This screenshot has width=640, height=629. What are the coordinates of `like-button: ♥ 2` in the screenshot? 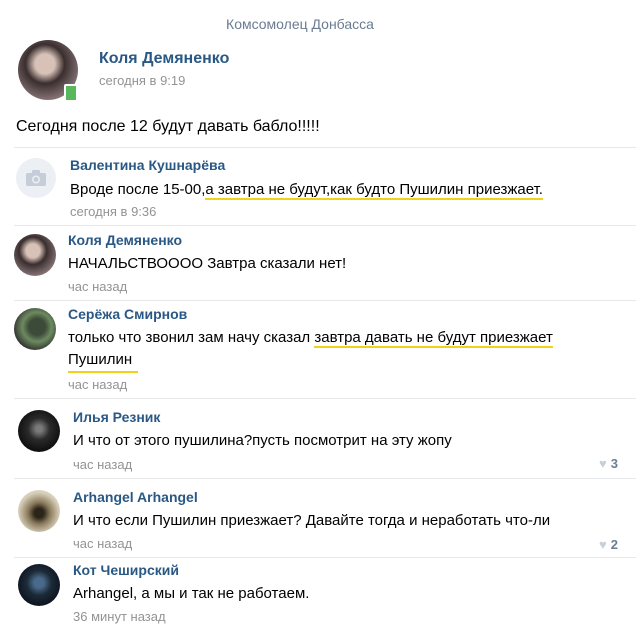 It's located at (608, 544).